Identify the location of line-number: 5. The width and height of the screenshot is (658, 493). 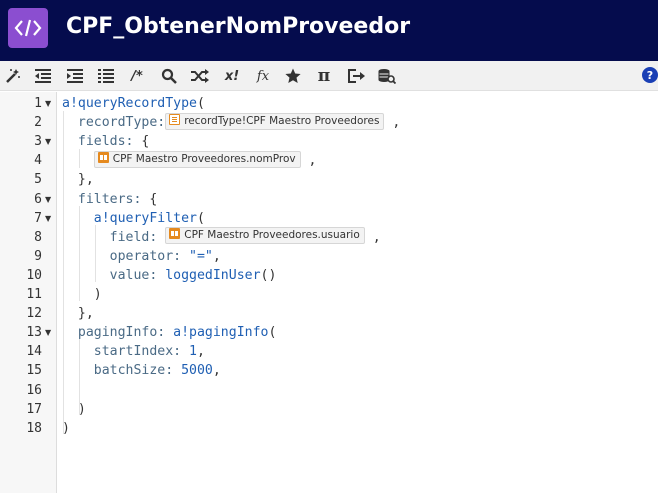
(38, 180).